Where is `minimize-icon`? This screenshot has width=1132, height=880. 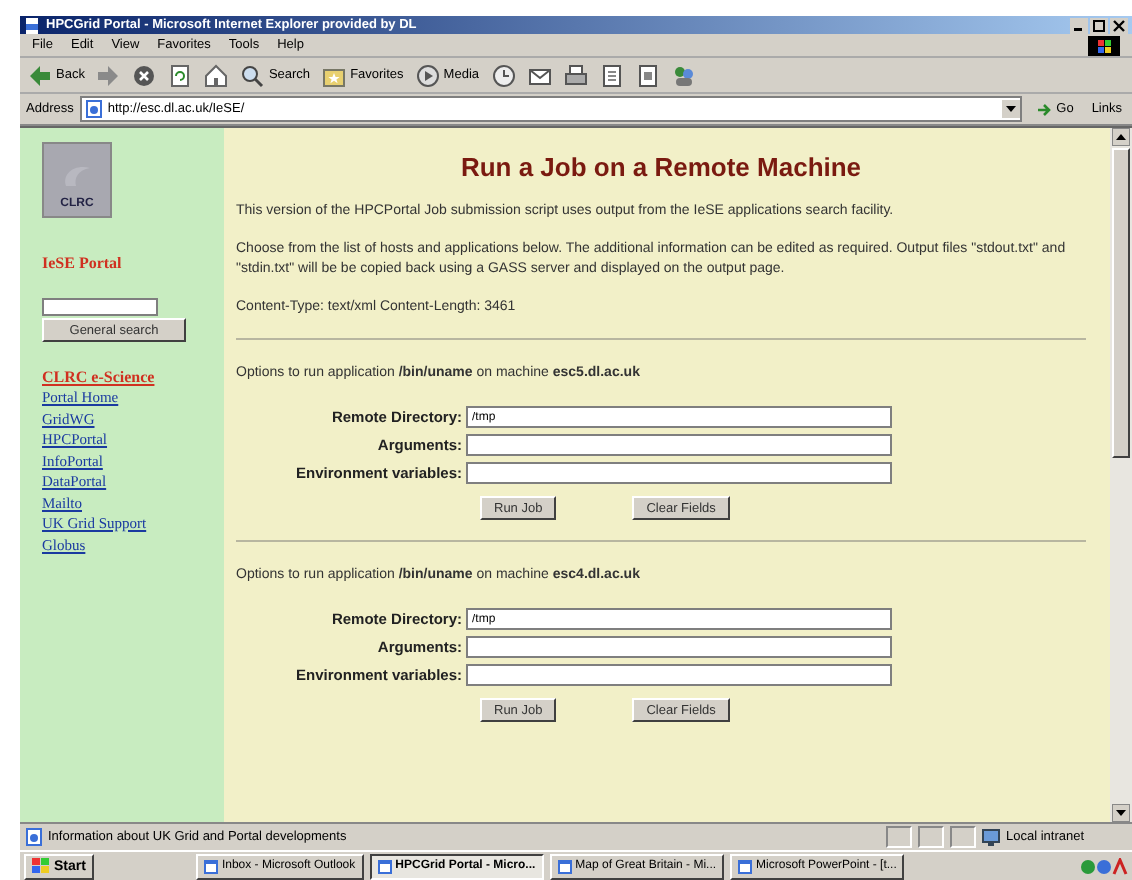
minimize-icon is located at coordinates (1079, 25).